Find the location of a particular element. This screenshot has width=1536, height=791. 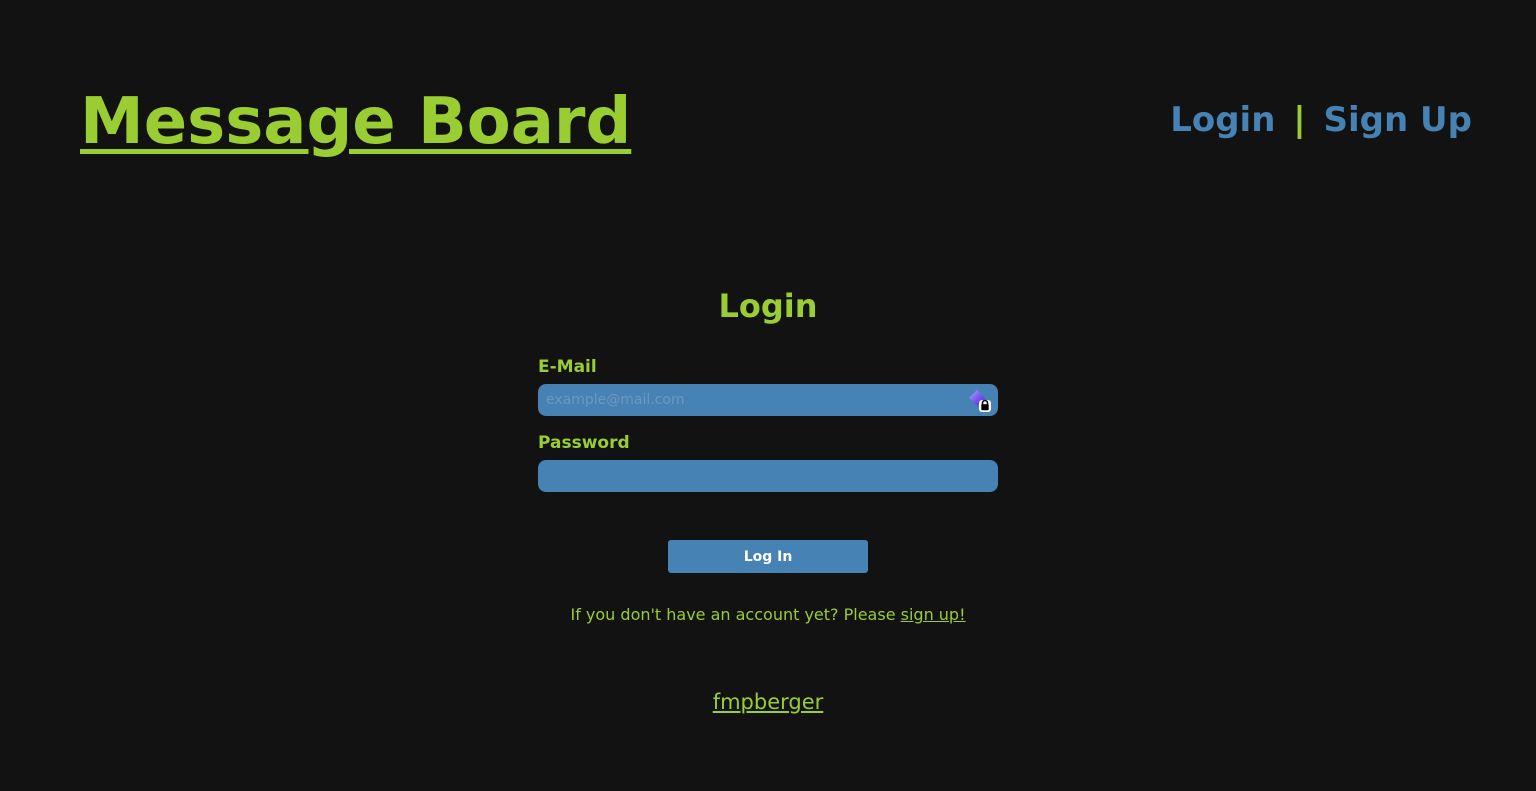

site-title-link: Message Board is located at coordinates (355, 122).